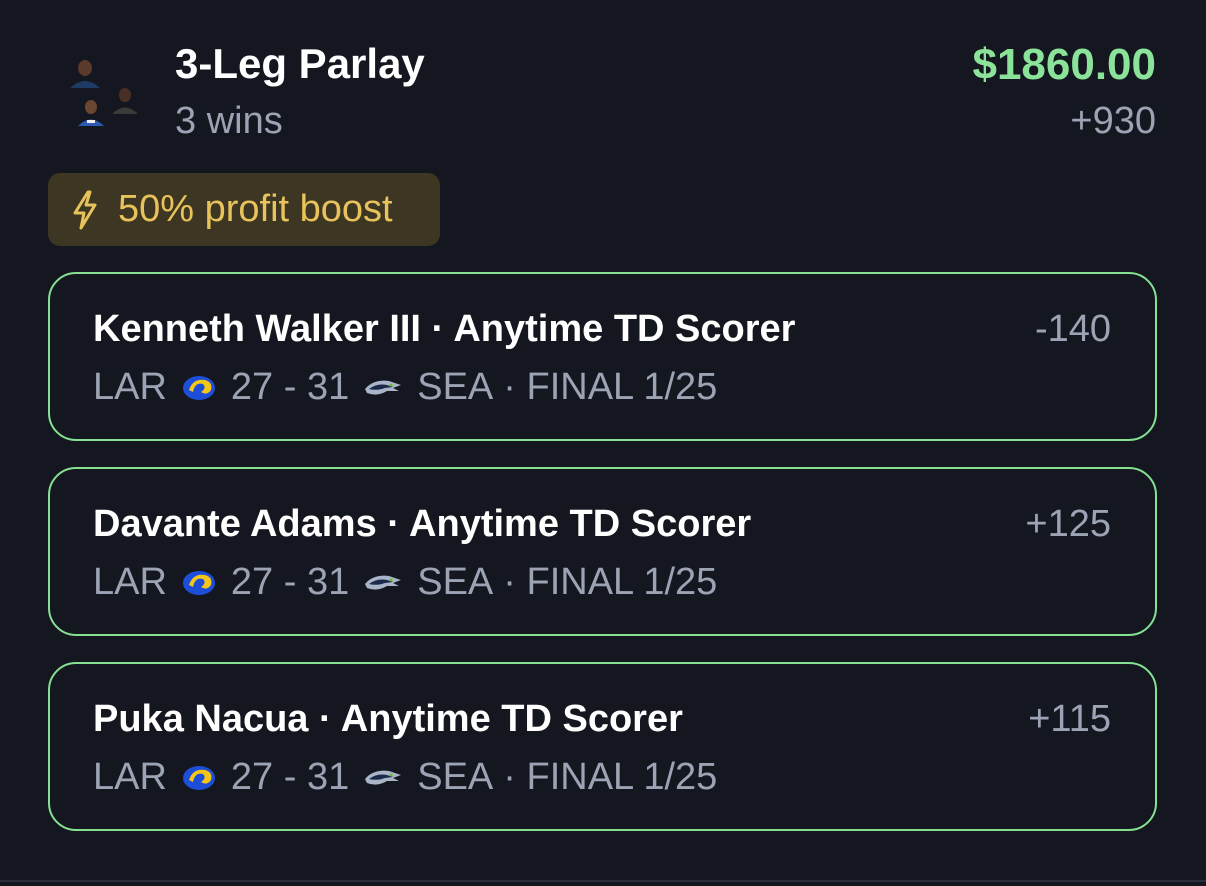  What do you see at coordinates (85, 209) in the screenshot?
I see `lightning-bolt-icon` at bounding box center [85, 209].